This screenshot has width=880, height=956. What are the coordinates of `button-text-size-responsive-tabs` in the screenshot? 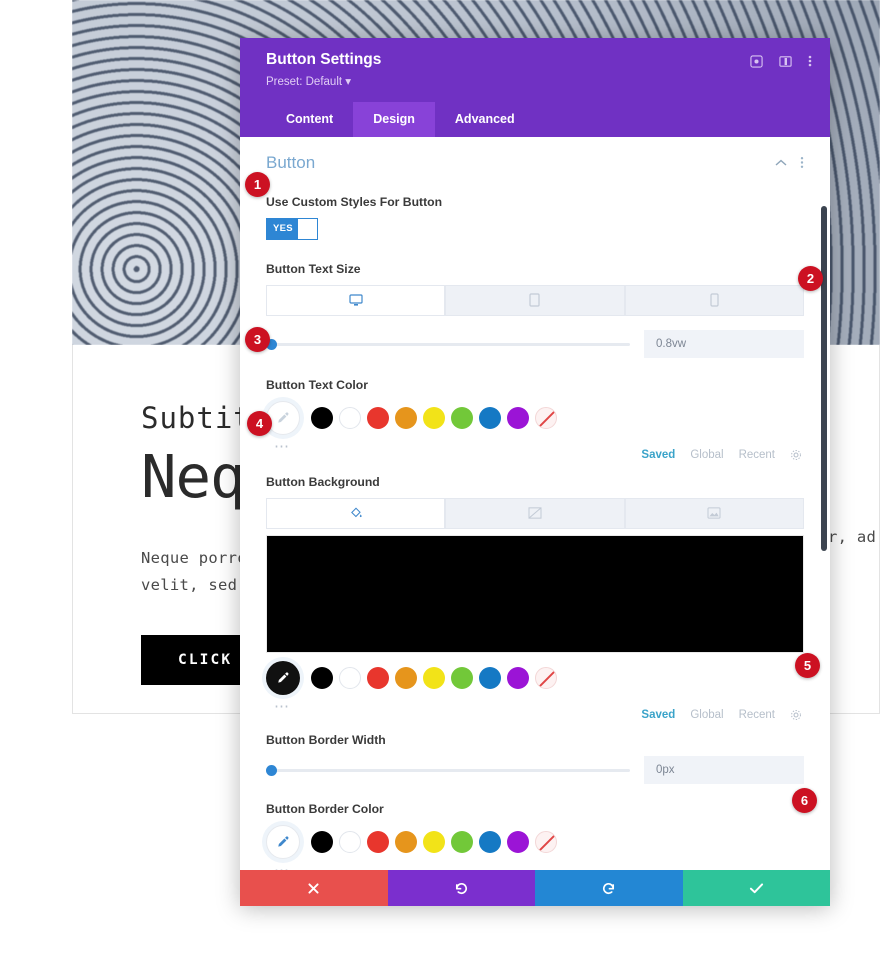 It's located at (535, 300).